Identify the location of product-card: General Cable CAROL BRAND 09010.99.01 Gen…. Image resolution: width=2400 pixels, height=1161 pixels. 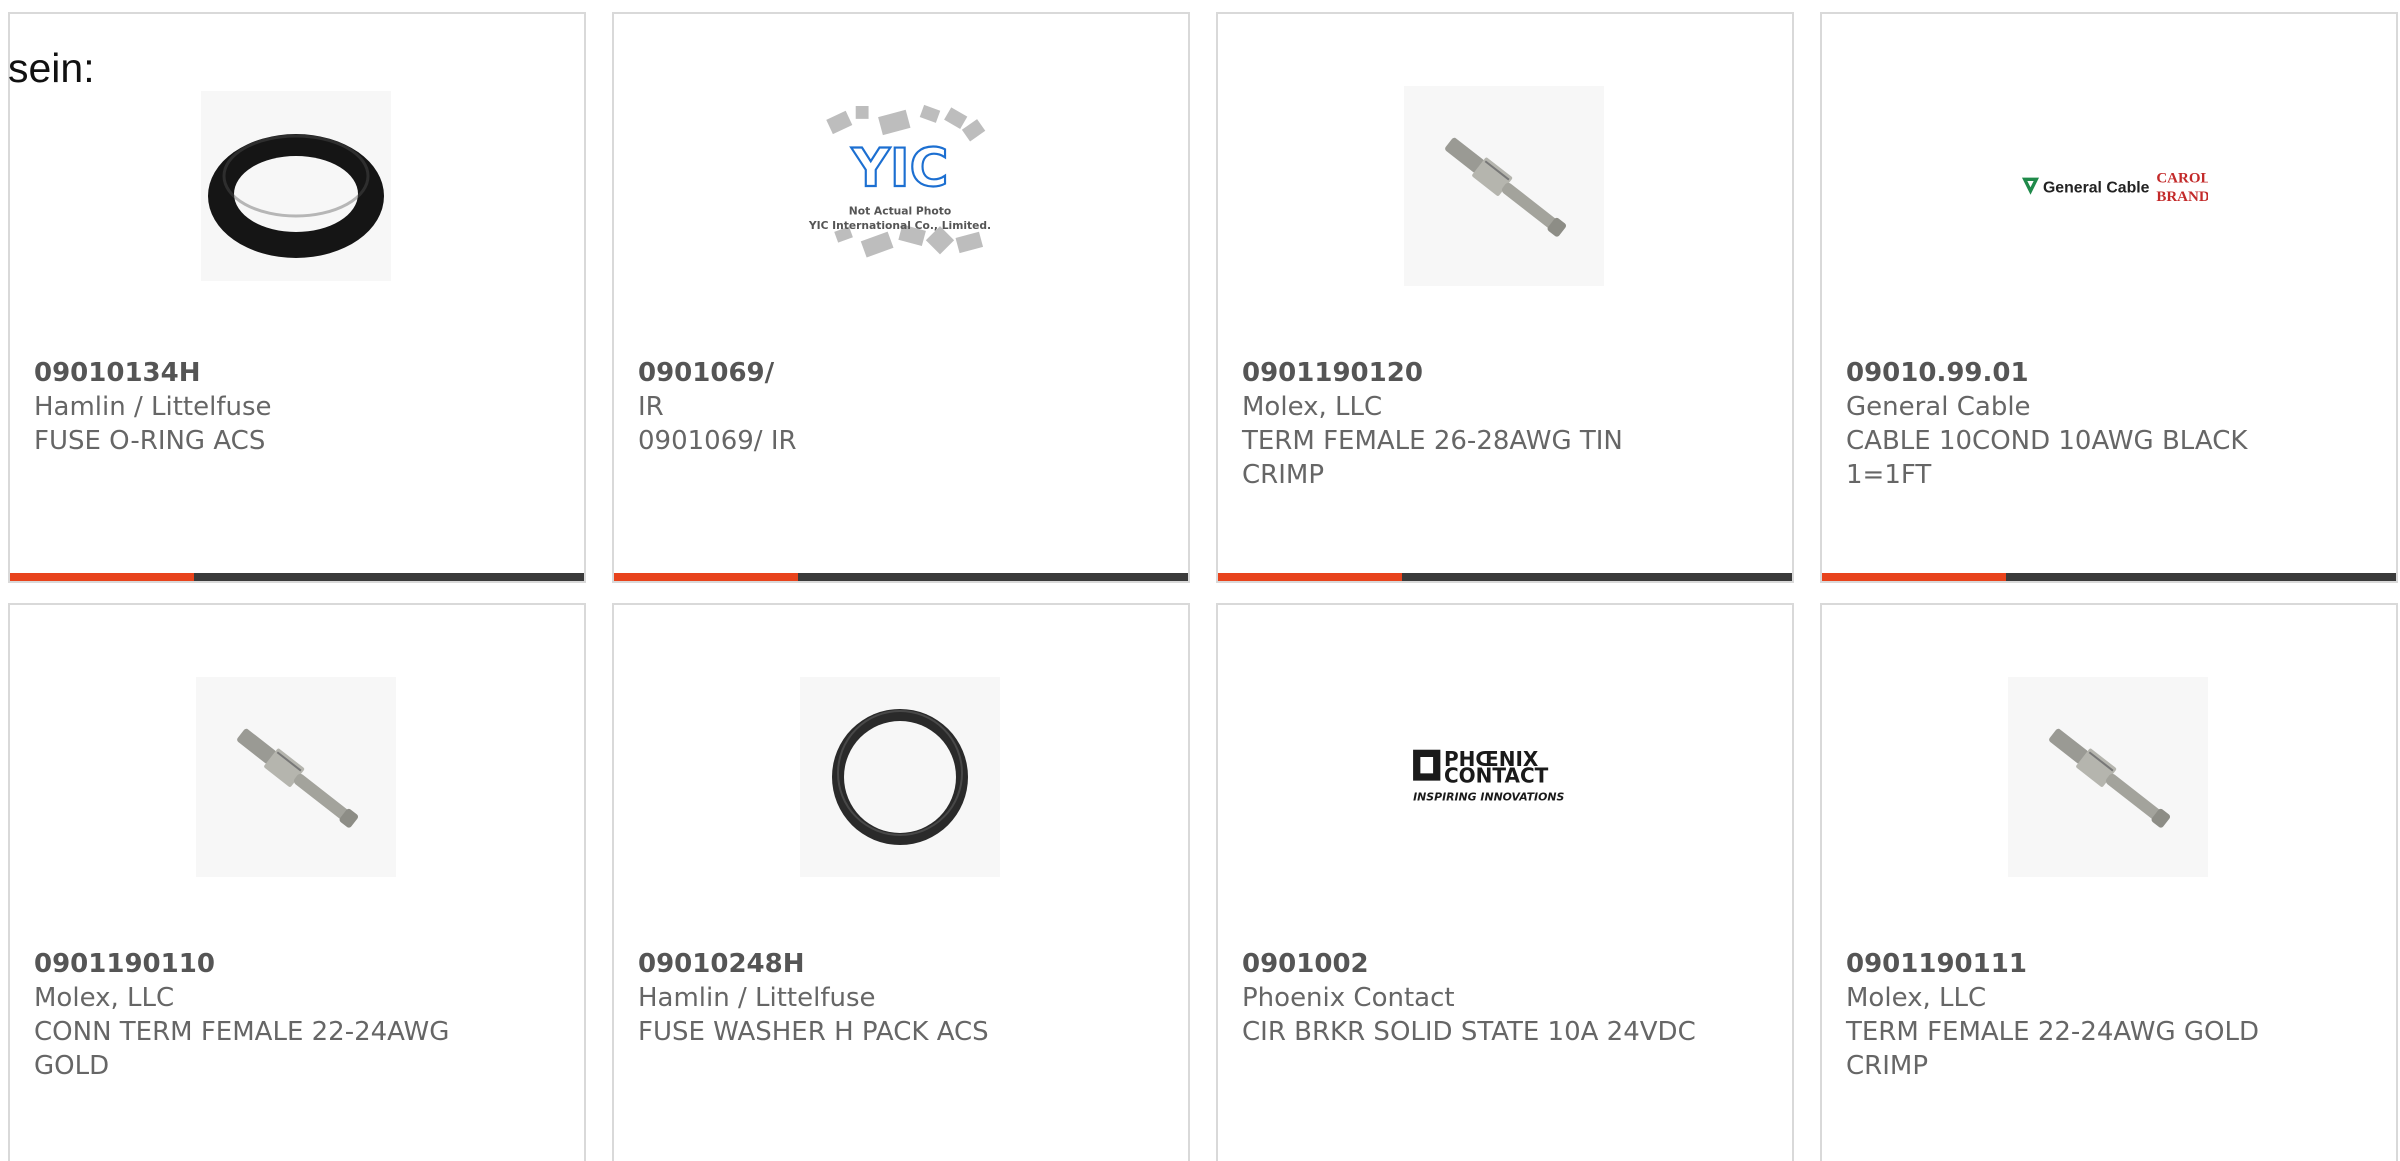
(2109, 297).